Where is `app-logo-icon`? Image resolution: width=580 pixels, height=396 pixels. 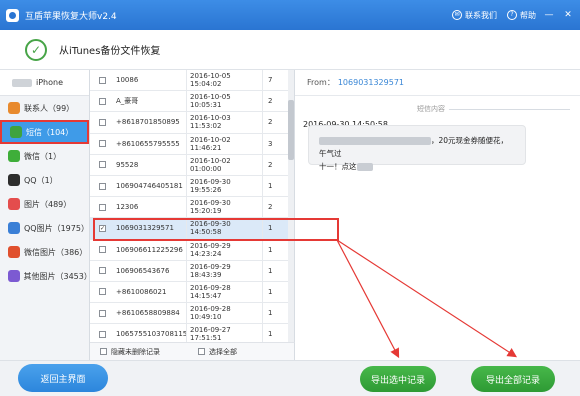 app-logo-icon is located at coordinates (12, 15).